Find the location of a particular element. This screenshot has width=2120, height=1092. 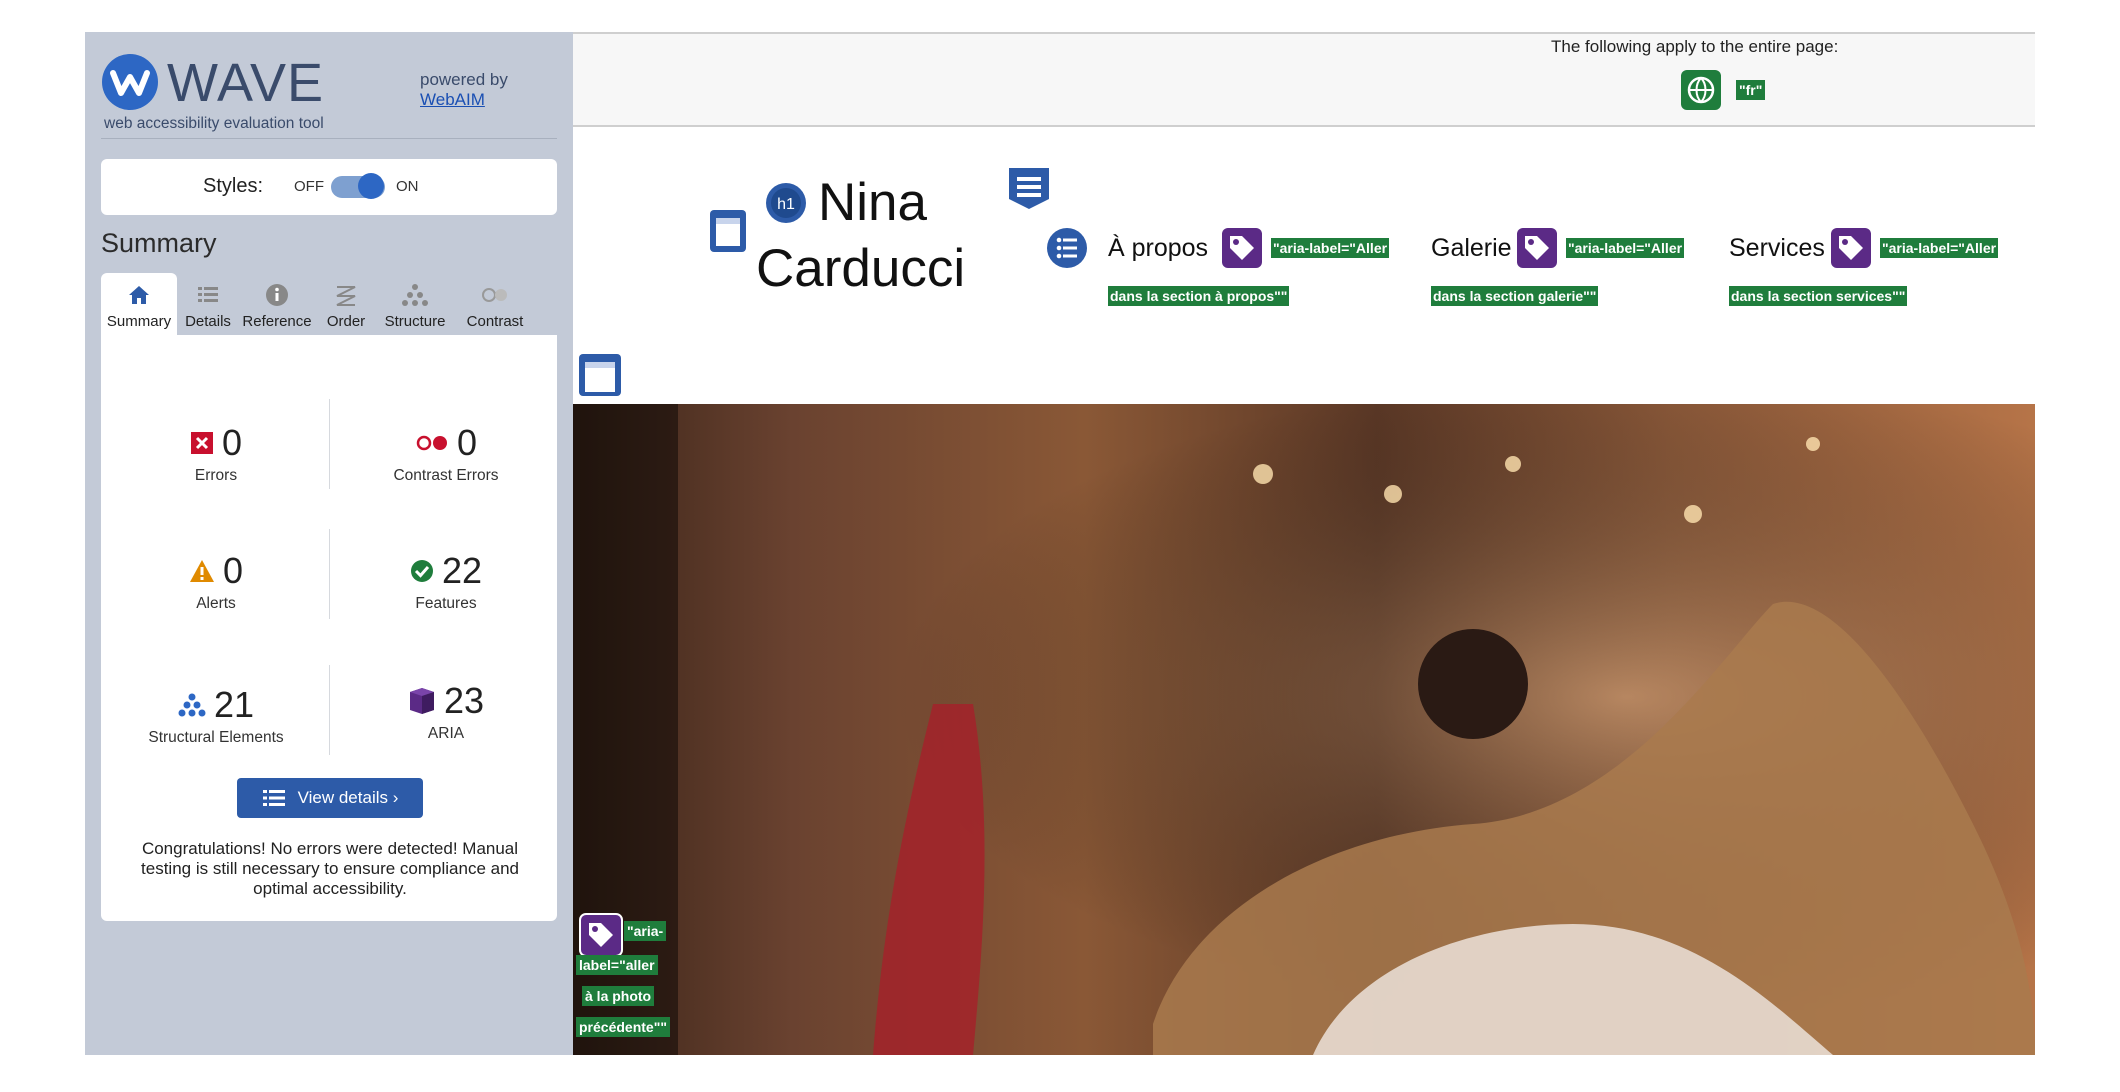

contrast-errors-count: 0 is located at coordinates (467, 442).